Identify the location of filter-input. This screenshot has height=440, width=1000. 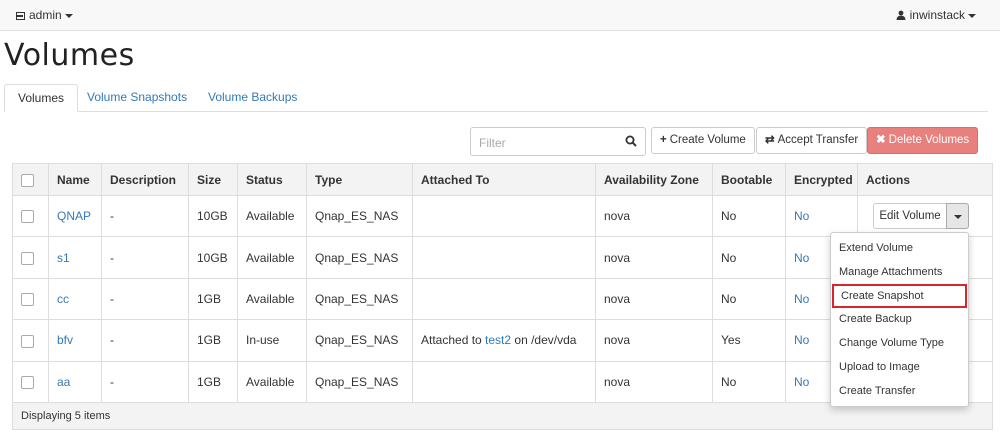
(549, 143).